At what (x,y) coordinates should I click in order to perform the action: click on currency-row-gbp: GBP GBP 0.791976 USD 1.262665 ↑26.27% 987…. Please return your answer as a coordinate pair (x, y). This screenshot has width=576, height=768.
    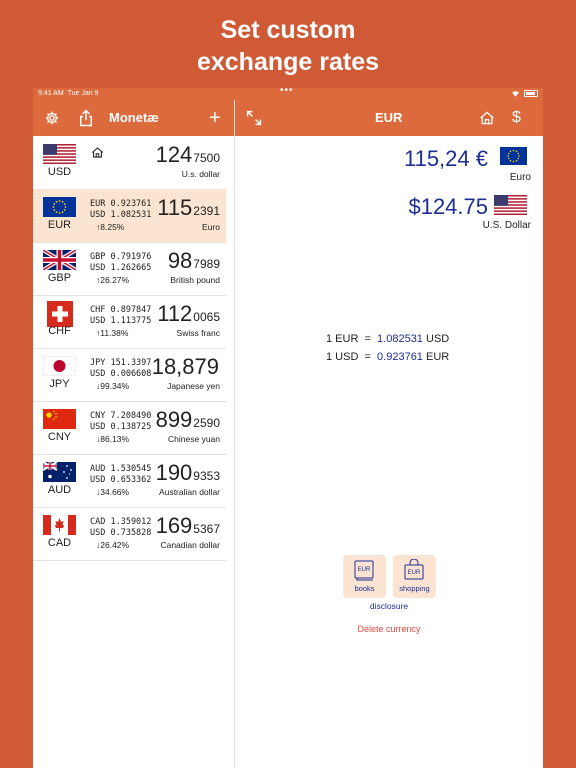
    Looking at the image, I should click on (129, 269).